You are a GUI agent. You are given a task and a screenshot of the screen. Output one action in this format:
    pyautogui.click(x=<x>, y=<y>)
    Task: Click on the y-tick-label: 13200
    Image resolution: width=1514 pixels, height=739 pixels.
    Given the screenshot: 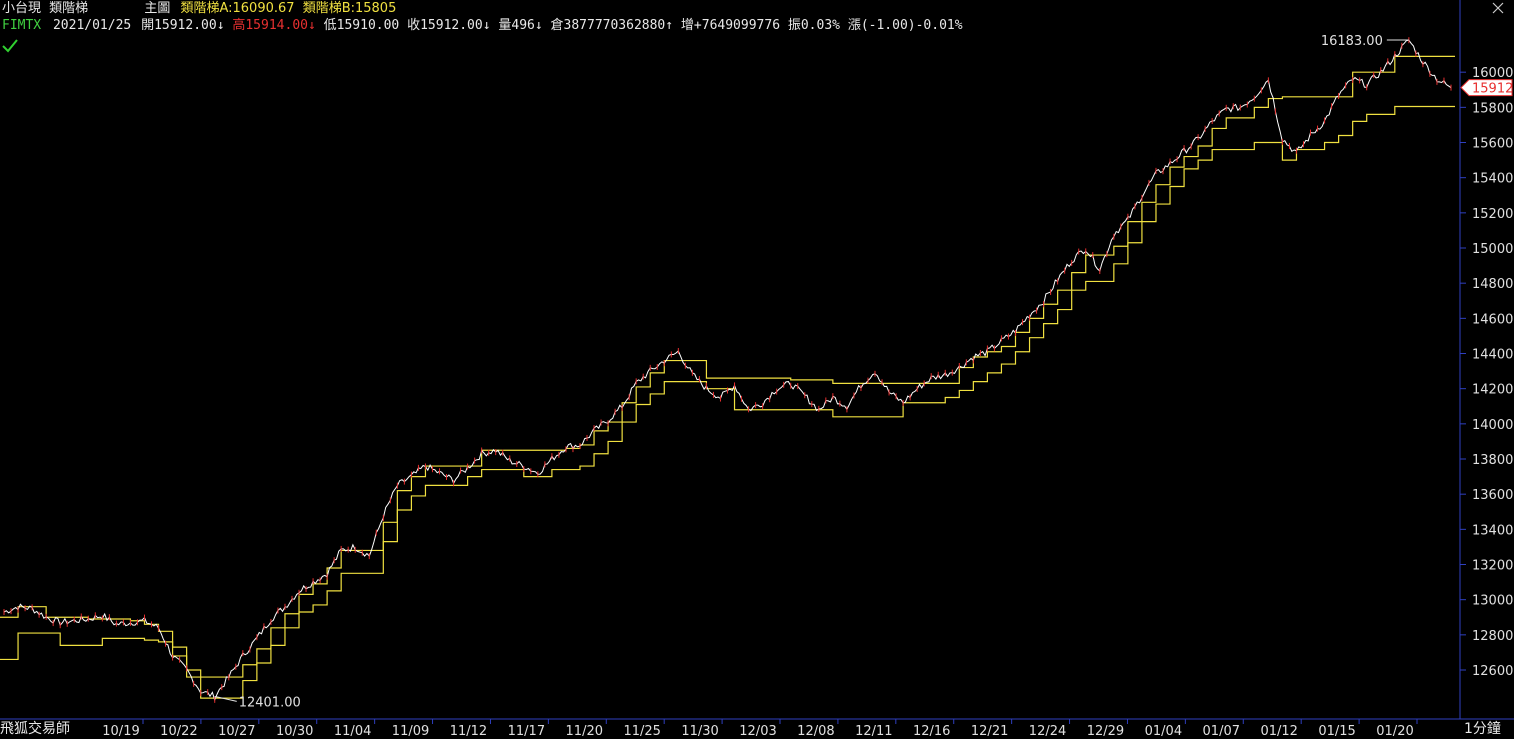 What is the action you would take?
    pyautogui.click(x=1492, y=566)
    